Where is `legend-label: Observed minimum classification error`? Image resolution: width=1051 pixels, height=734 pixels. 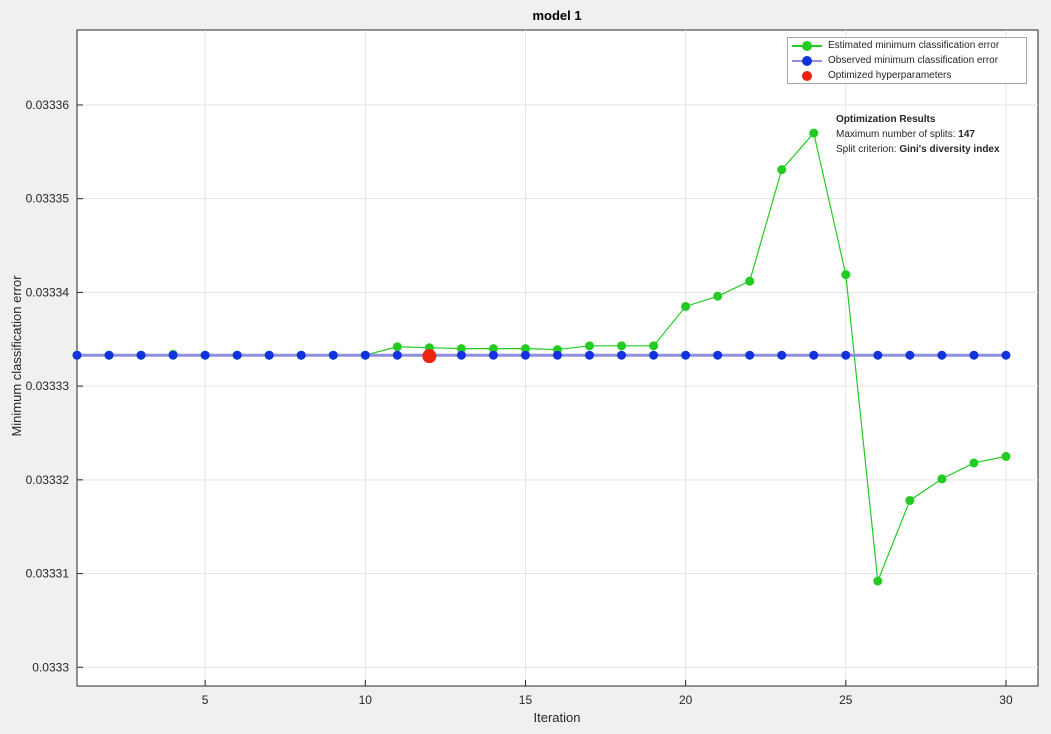
legend-label: Observed minimum classification error is located at coordinates (913, 60).